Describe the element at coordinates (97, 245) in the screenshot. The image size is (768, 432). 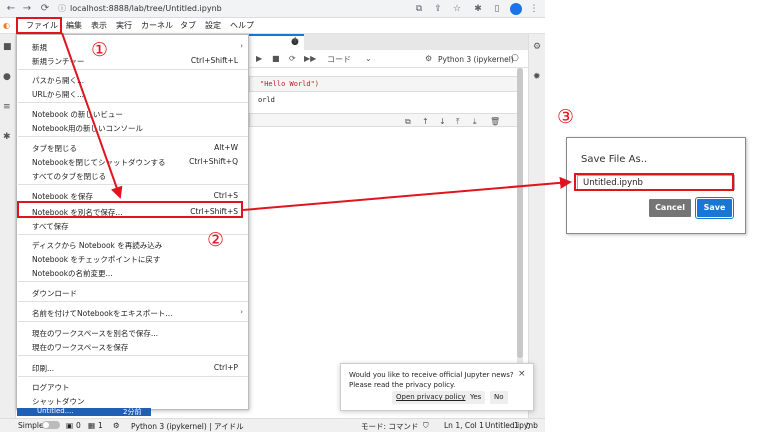
I see `menu-item-reload: ディスクから Notebook を再読み込み` at that location.